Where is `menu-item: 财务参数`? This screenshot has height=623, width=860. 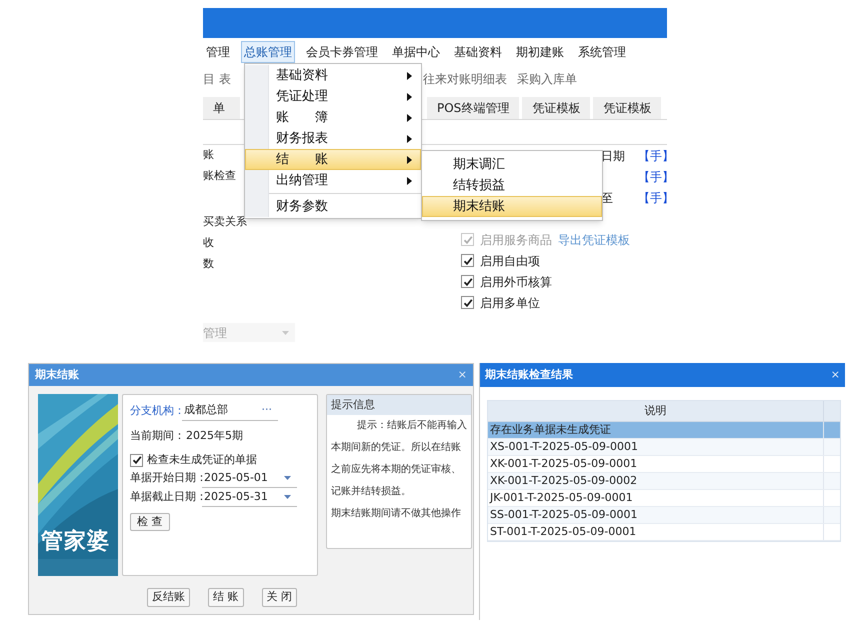
menu-item: 财务参数 is located at coordinates (333, 206).